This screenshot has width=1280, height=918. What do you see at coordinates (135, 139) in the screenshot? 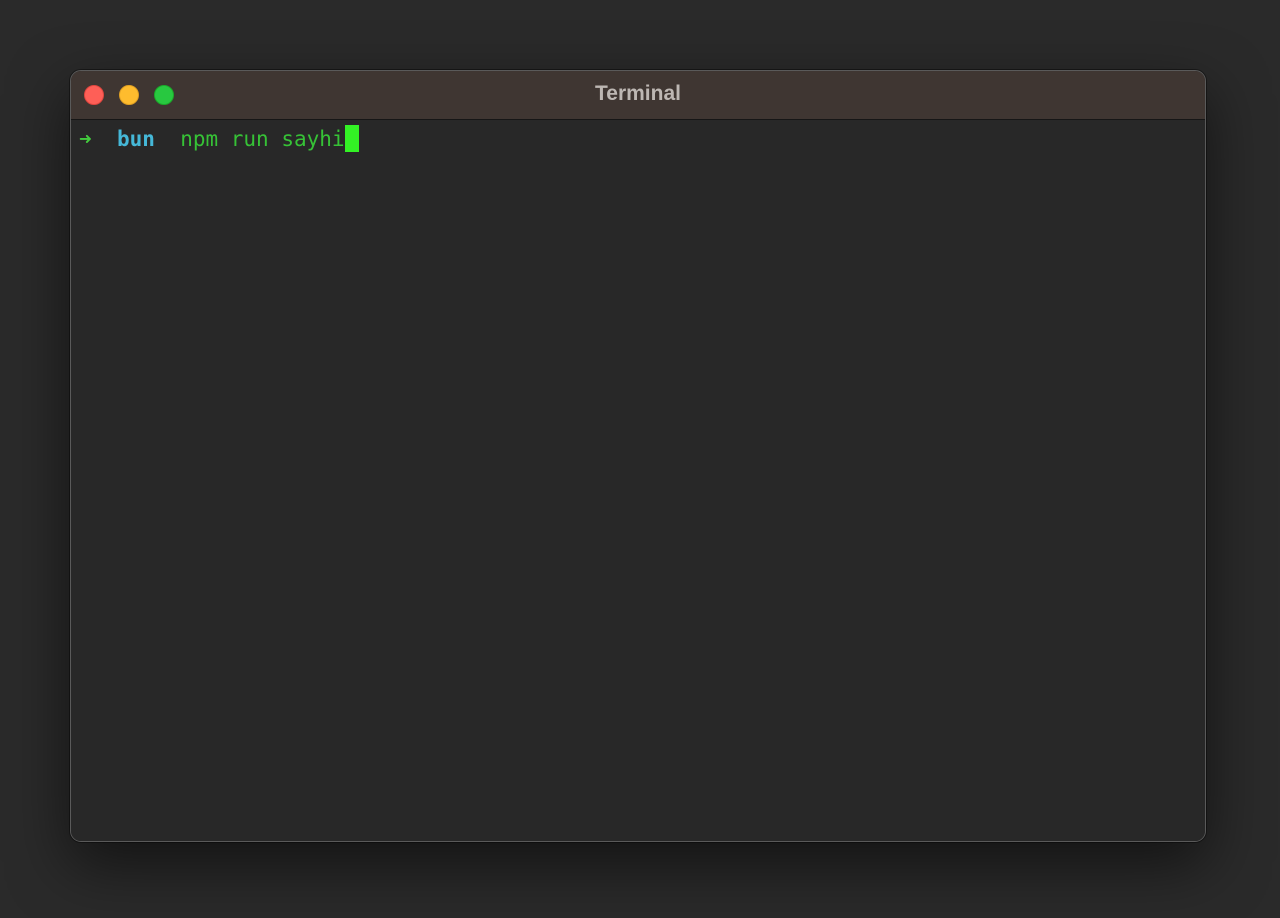
I see `current-directory: bun` at bounding box center [135, 139].